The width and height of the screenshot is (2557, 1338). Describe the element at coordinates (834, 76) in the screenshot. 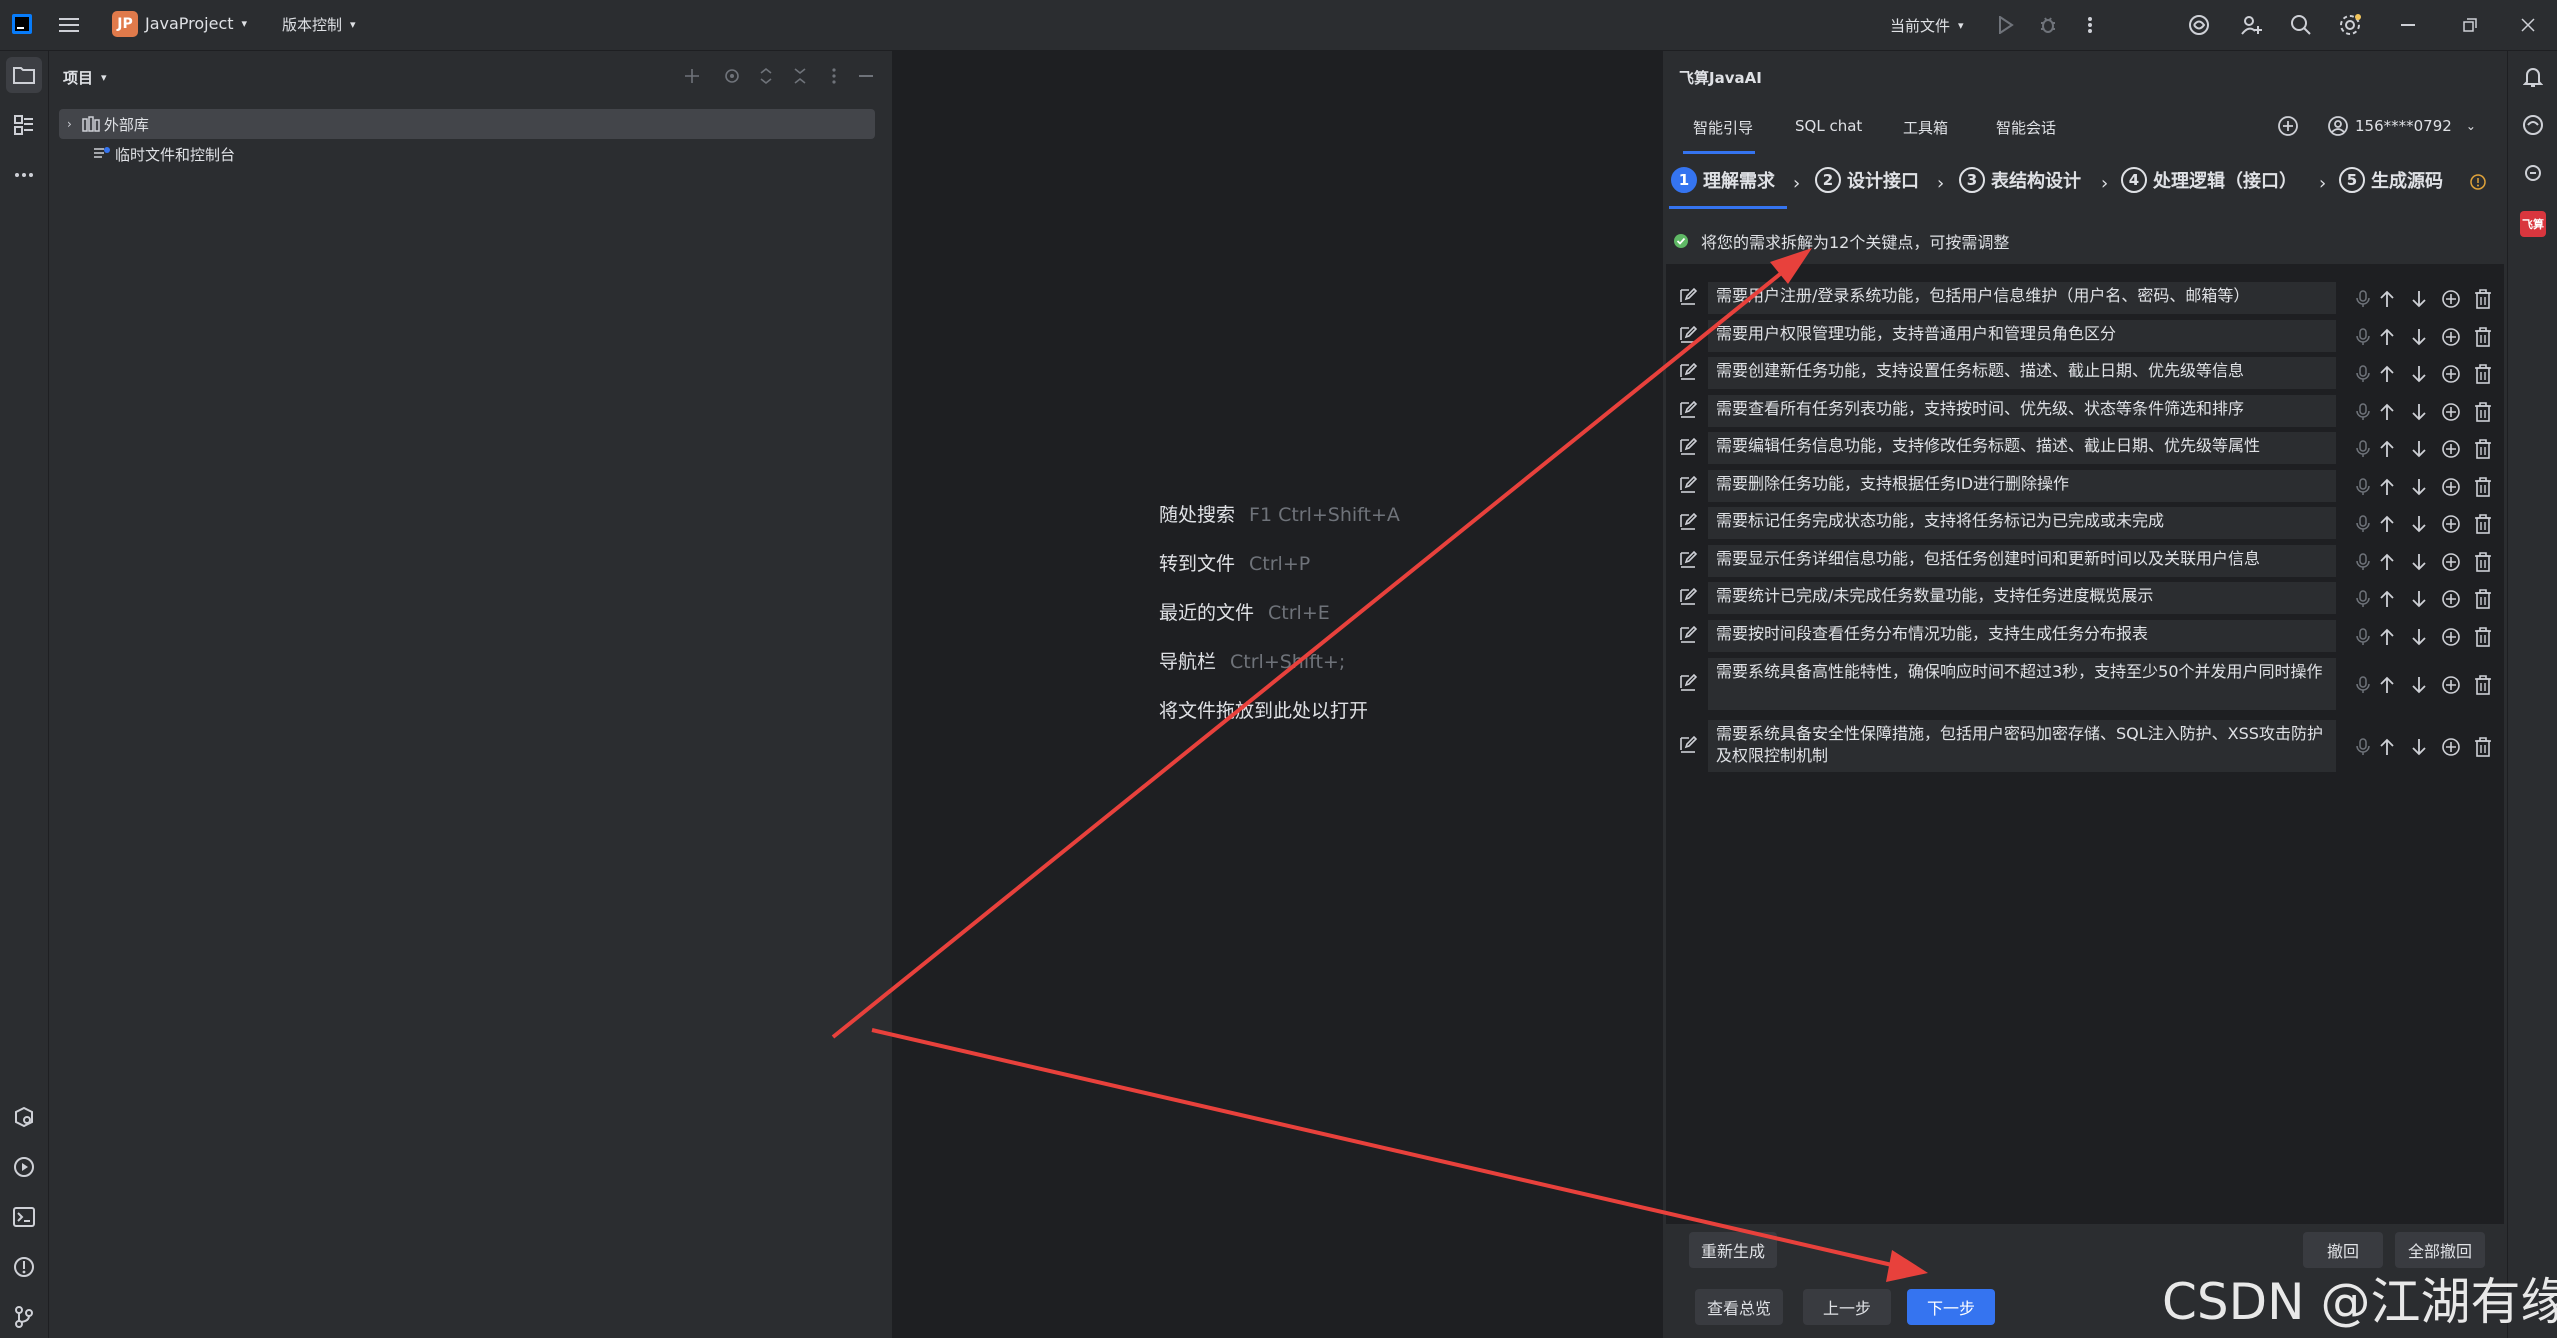

I see `options-icon` at that location.